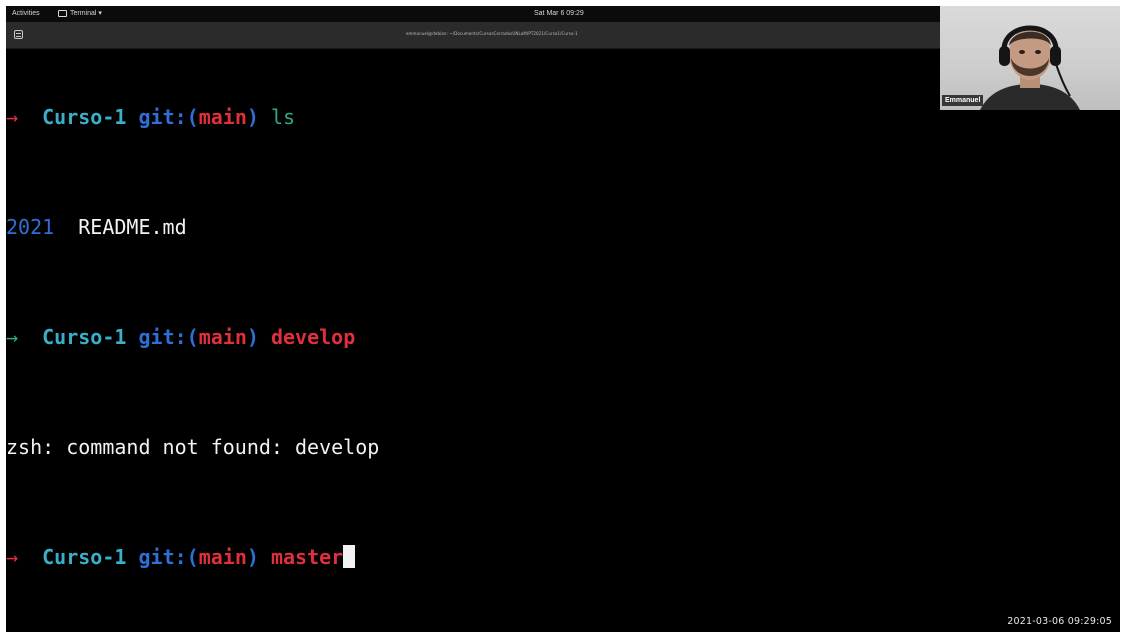 The height and width of the screenshot is (633, 1121). Describe the element at coordinates (559, 13) in the screenshot. I see `system-clock: Sat Mar 6 09:29` at that location.